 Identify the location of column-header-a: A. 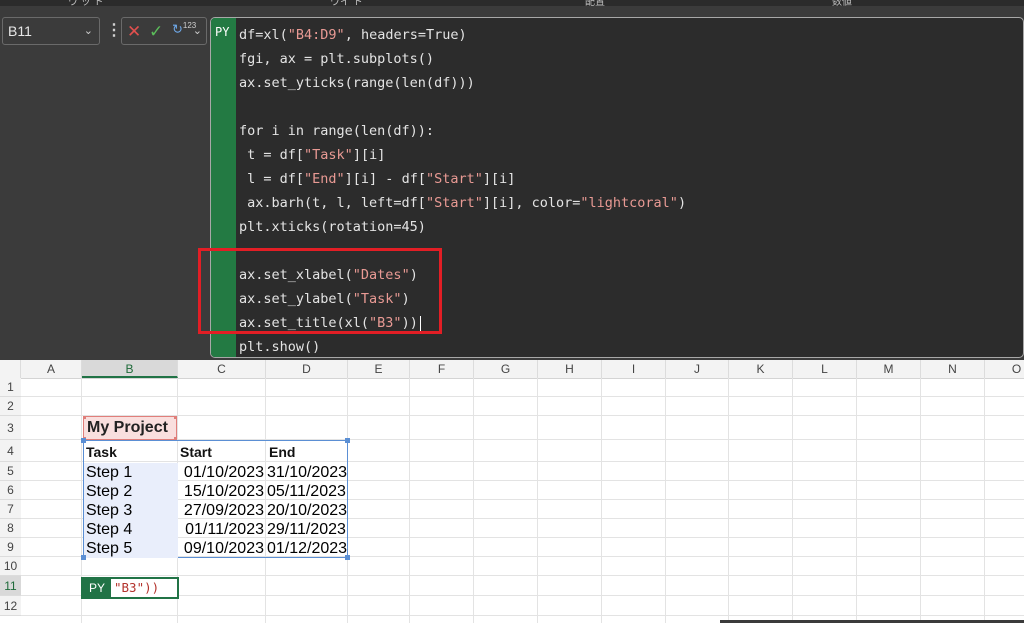
(51, 369).